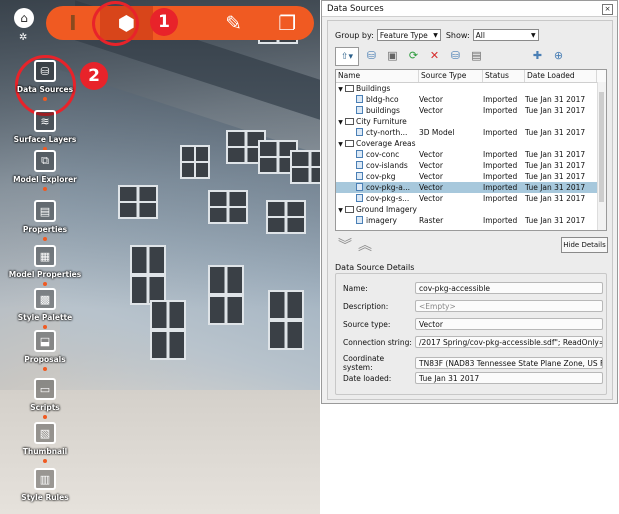 The height and width of the screenshot is (514, 619). I want to click on table-row: cov-islands Vector Imported Tue Jan 31 2017, so click(471, 165).